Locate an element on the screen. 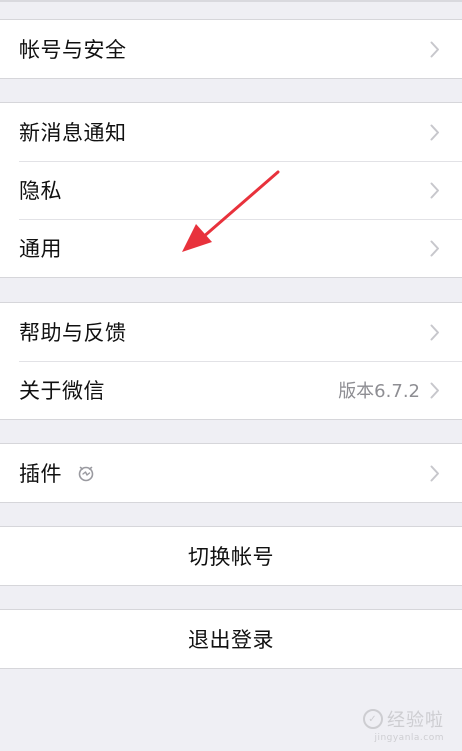 The width and height of the screenshot is (462, 751). settings-item-label: 帐号与安全 is located at coordinates (73, 50).